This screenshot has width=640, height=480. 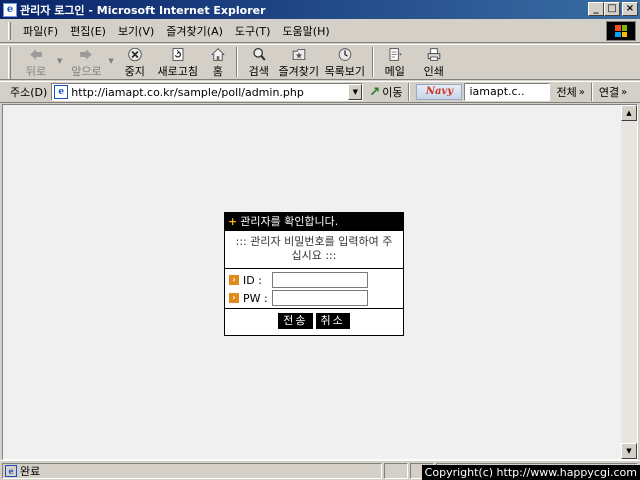 I want to click on scroll-up-icon: ▲, so click(x=629, y=113).